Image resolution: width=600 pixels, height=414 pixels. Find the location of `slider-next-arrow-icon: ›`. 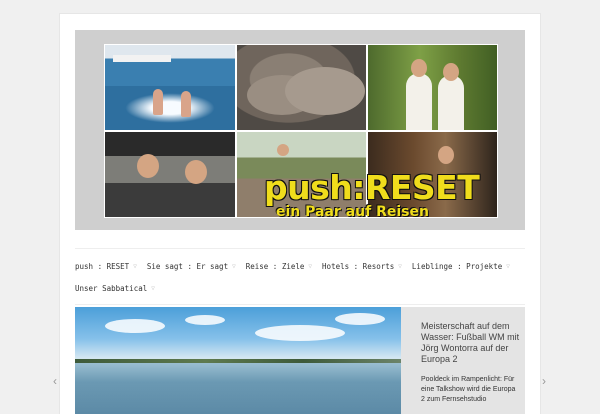

slider-next-arrow-icon: › is located at coordinates (544, 381).